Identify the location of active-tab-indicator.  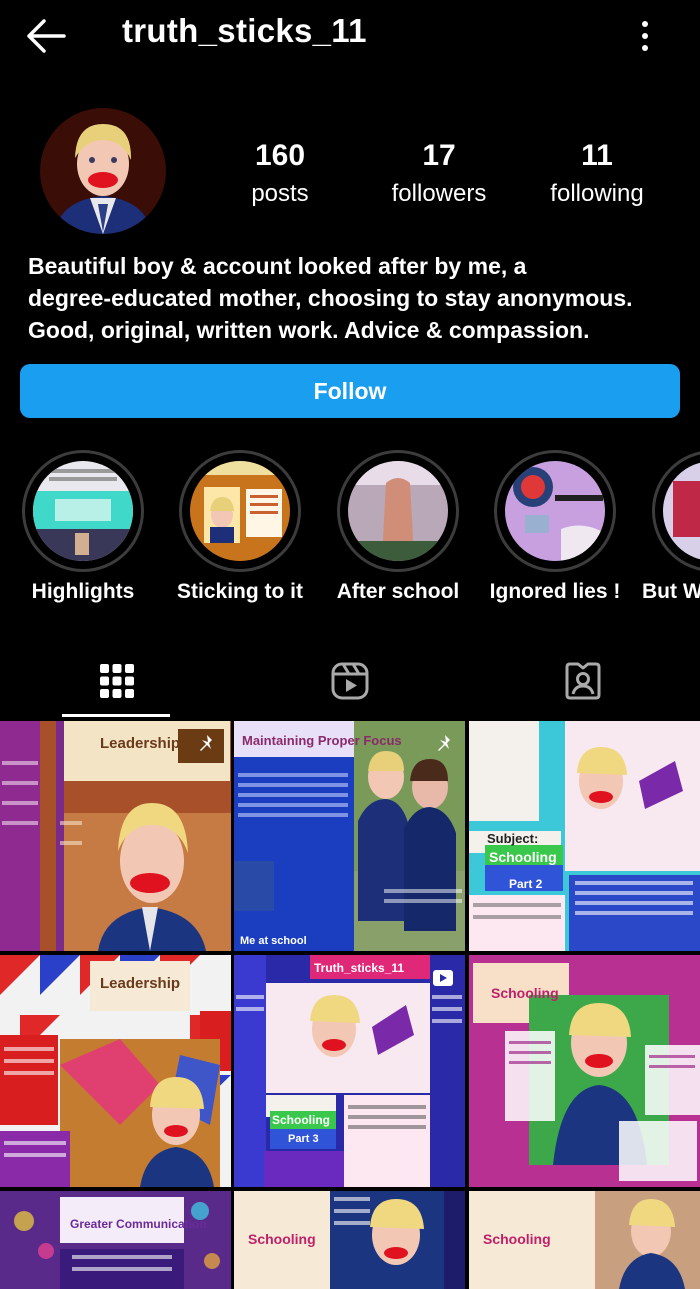
(116, 715).